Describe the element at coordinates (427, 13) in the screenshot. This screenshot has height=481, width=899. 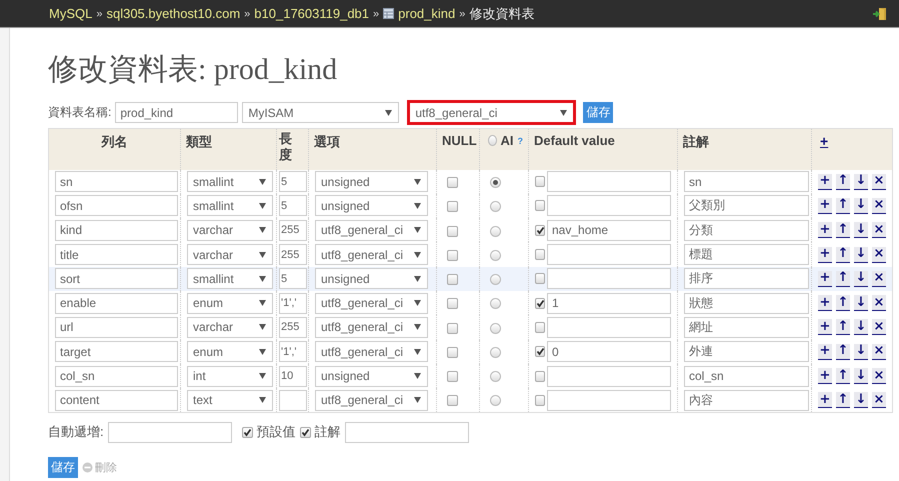
I see `breadcrumb-link: prod_kind` at that location.